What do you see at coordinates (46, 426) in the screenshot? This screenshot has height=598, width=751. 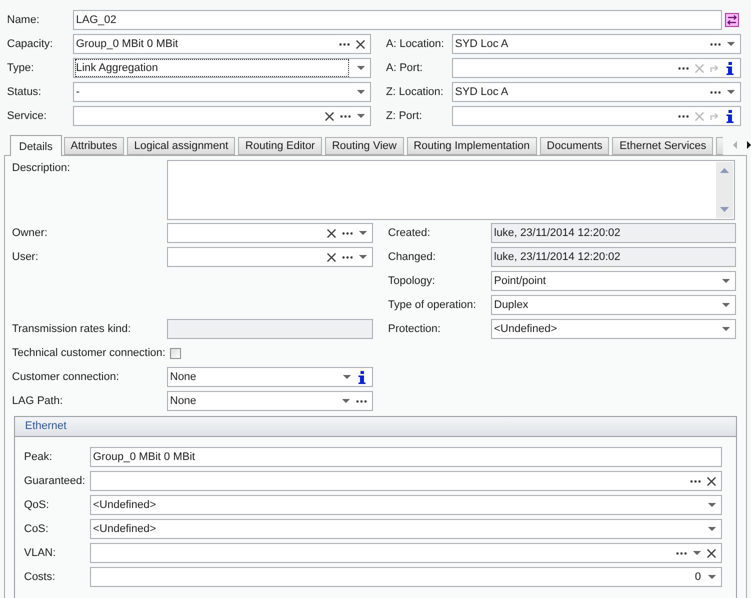 I see `group-title: Ethernet` at bounding box center [46, 426].